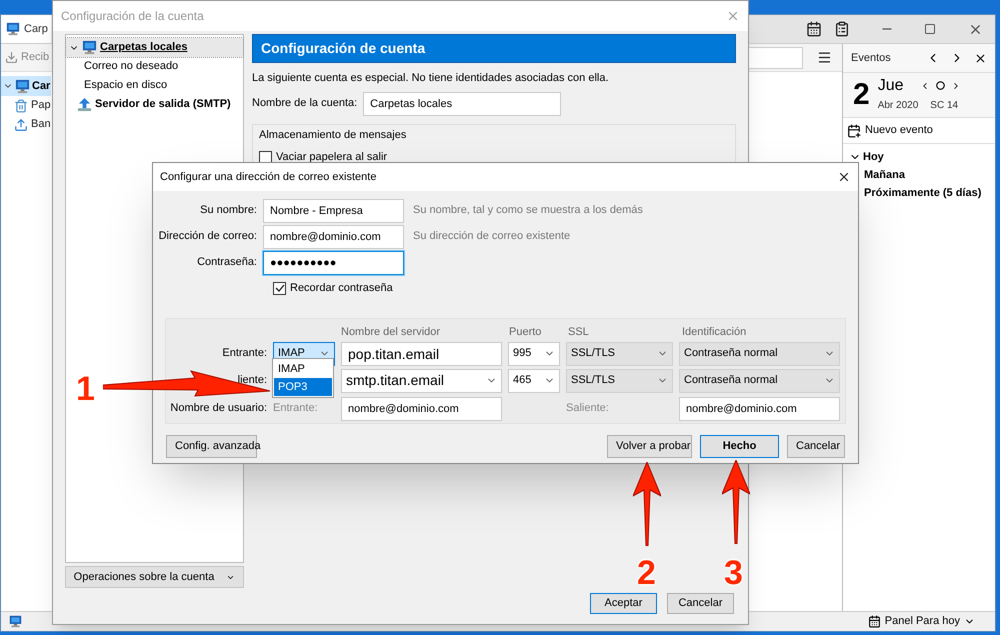 The height and width of the screenshot is (635, 1000). Describe the element at coordinates (646, 573) in the screenshot. I see `step-number: 2` at that location.